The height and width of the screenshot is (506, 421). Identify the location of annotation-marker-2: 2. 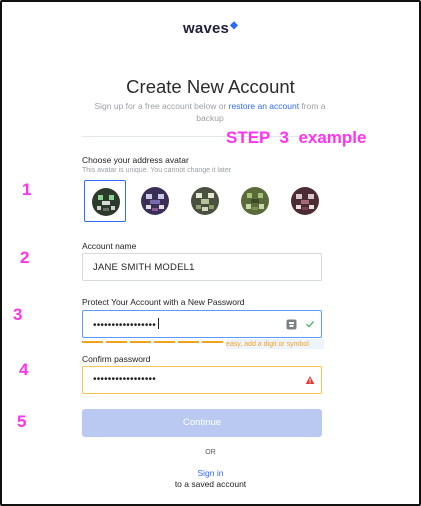
(25, 257).